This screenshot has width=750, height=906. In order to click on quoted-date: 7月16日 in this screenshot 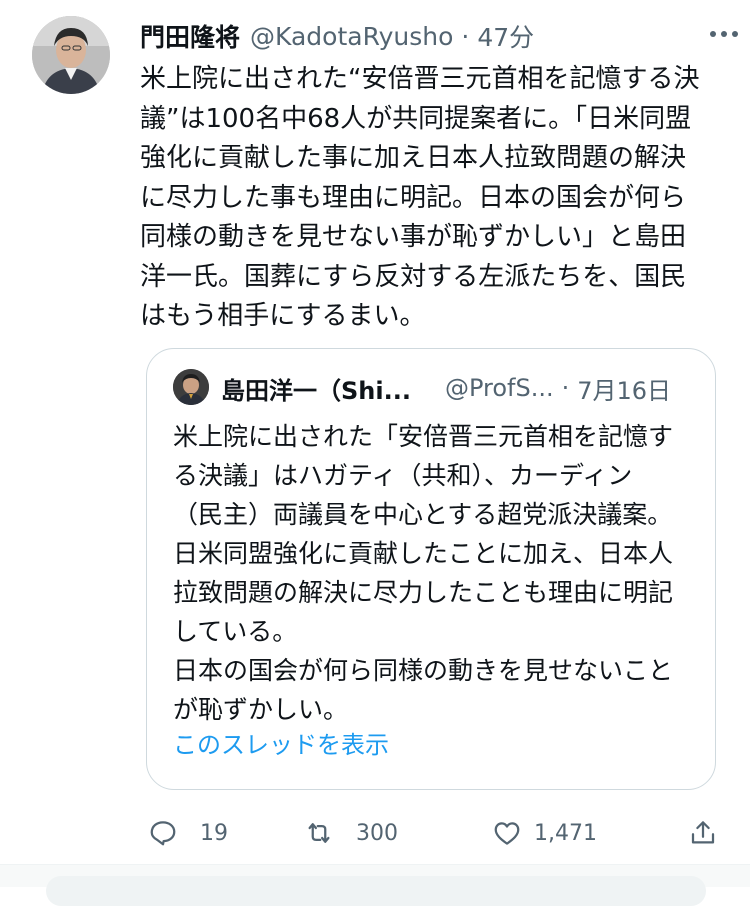, I will do `click(624, 388)`.